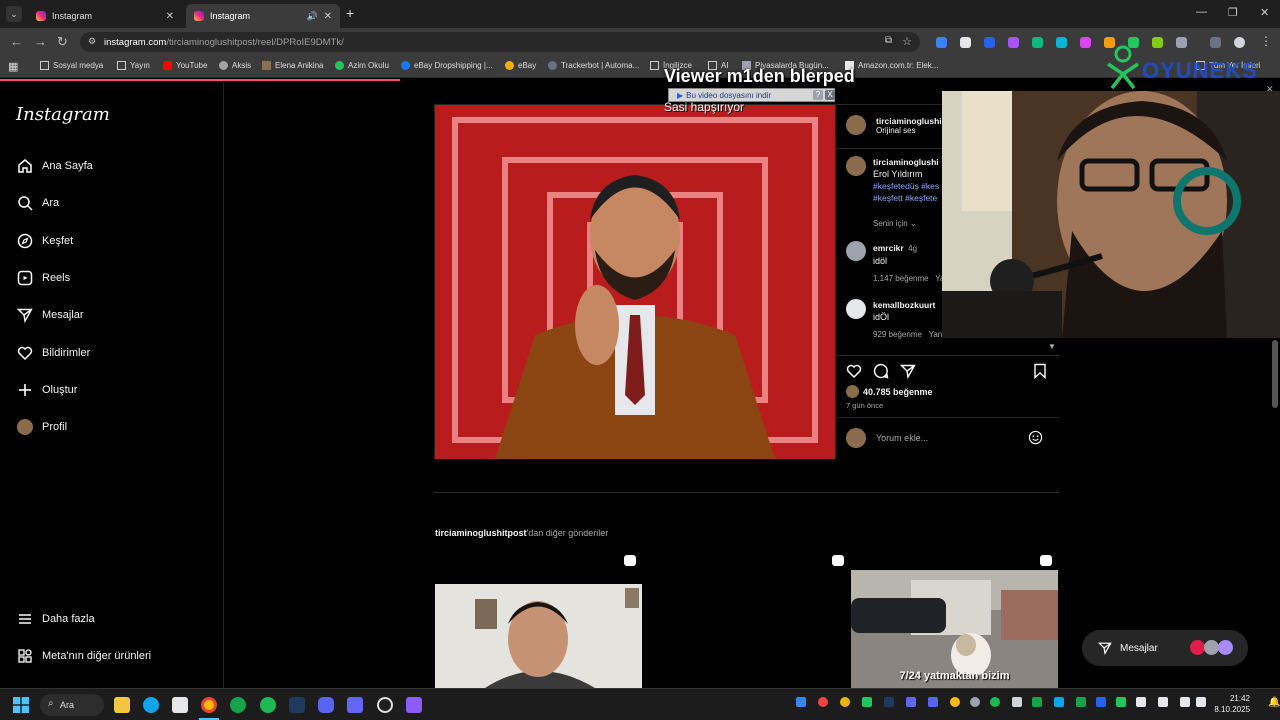 This screenshot has width=1280, height=720. What do you see at coordinates (1163, 702) in the screenshot?
I see `microphone-icon` at bounding box center [1163, 702].